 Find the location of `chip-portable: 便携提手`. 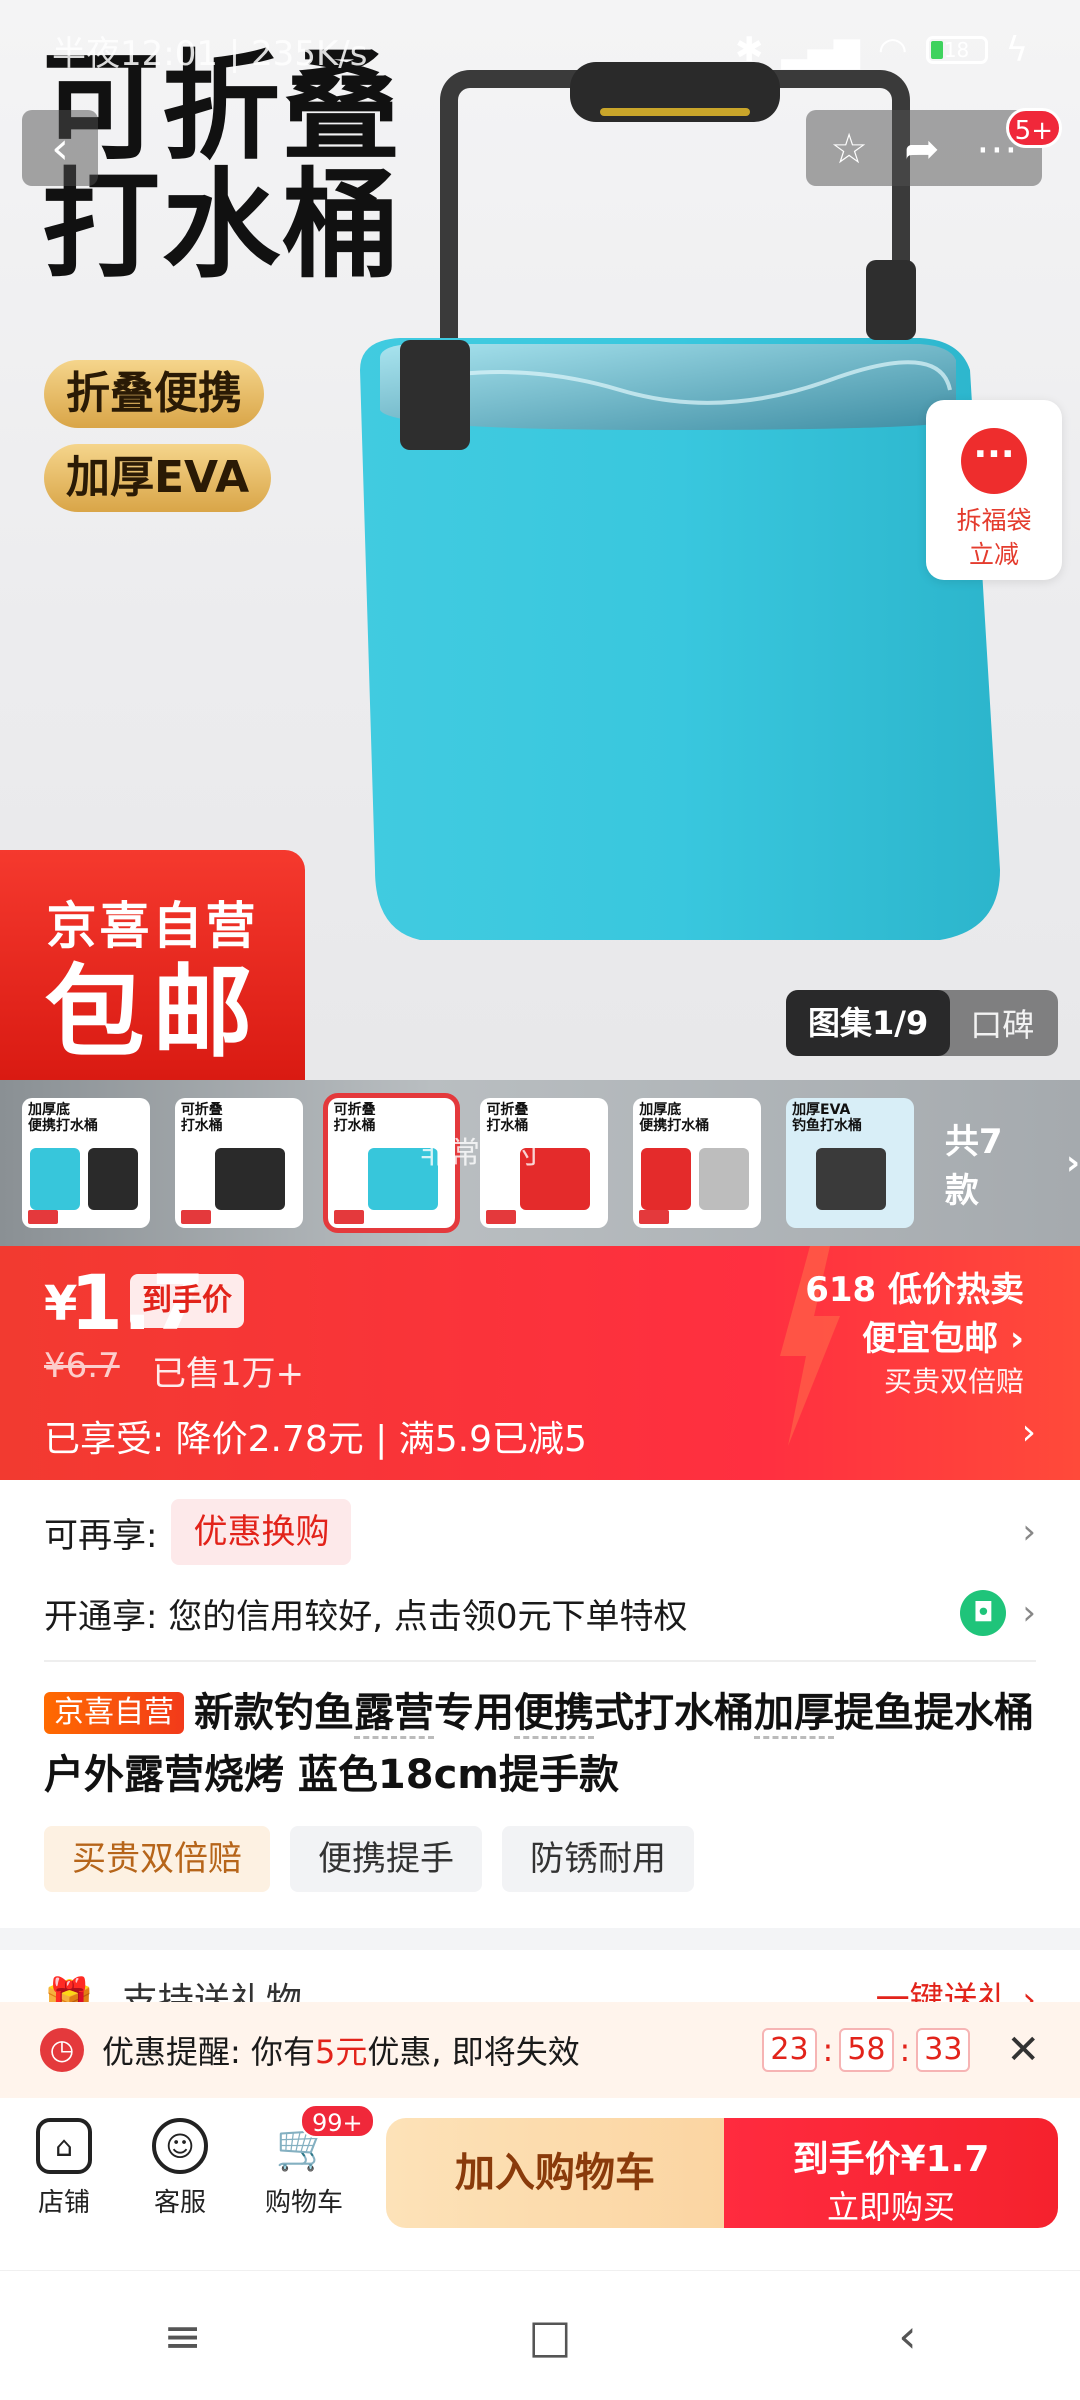

chip-portable: 便携提手 is located at coordinates (386, 1859).